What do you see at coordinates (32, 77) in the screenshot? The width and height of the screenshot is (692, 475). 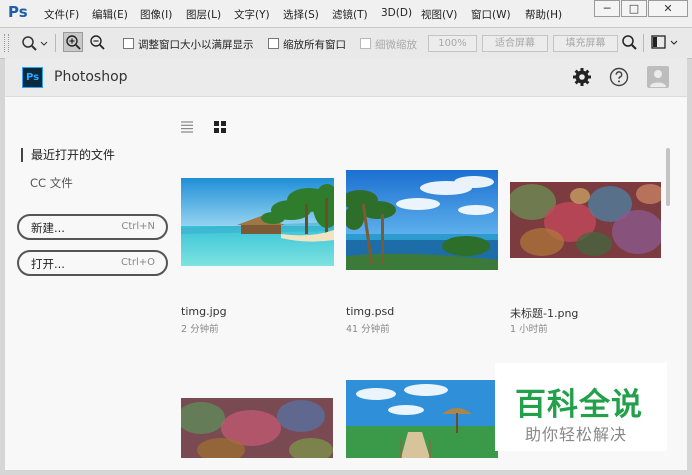 I see `photoshop-badge: Ps` at bounding box center [32, 77].